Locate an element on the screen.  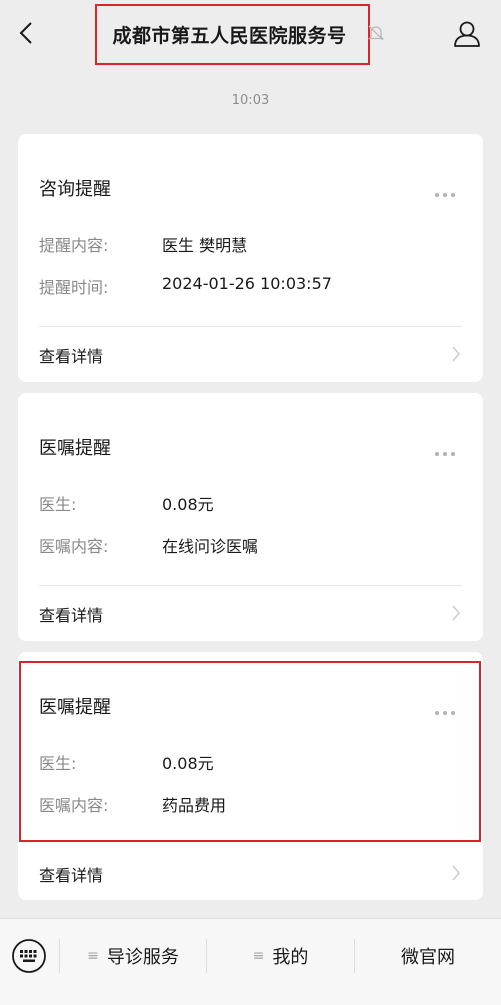
menu-item-label: 我的 is located at coordinates (290, 957).